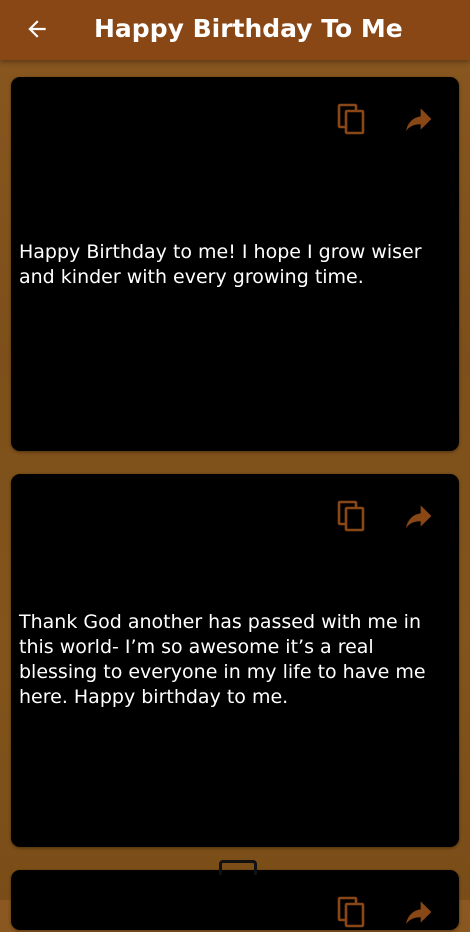  I want to click on quote-card, so click(235, 900).